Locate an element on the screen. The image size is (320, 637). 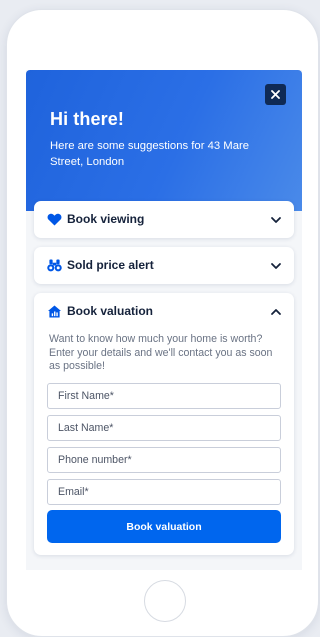
book-valuation-button: Book valuation is located at coordinates (164, 526).